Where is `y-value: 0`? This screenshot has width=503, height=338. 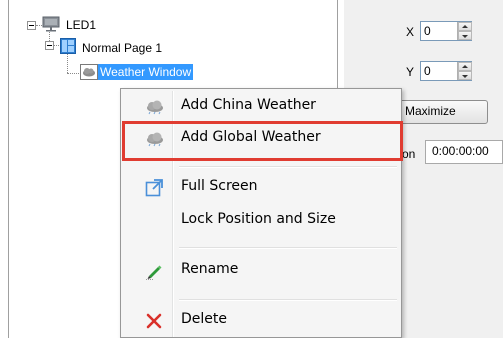 y-value: 0 is located at coordinates (427, 71).